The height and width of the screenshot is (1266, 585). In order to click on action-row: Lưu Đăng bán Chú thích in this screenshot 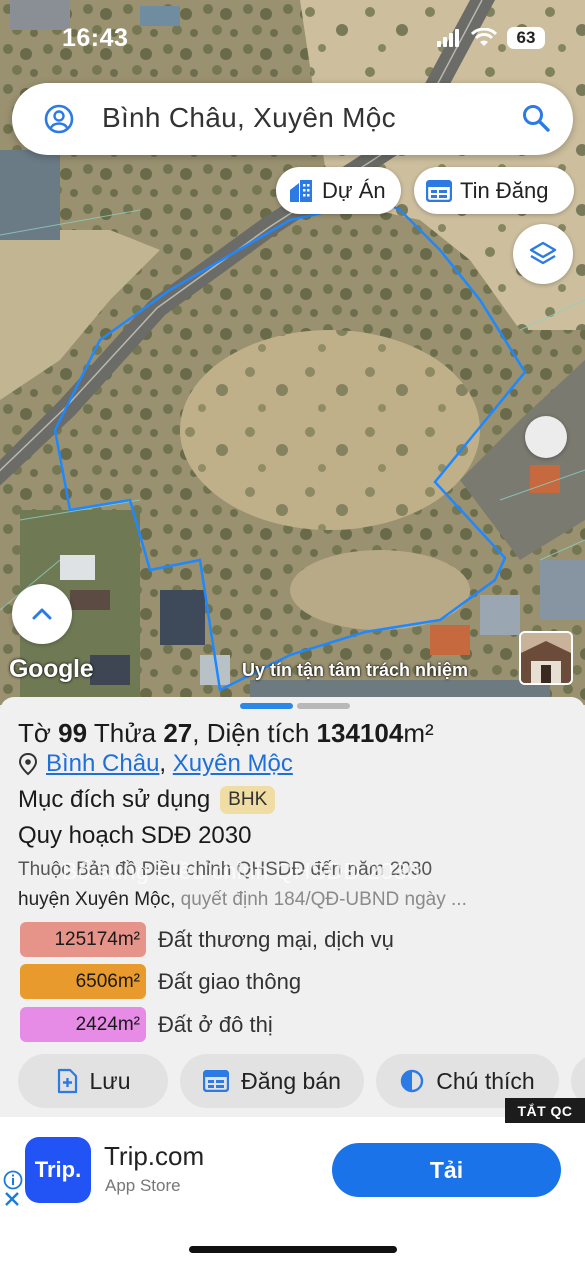, I will do `click(301, 1081)`.